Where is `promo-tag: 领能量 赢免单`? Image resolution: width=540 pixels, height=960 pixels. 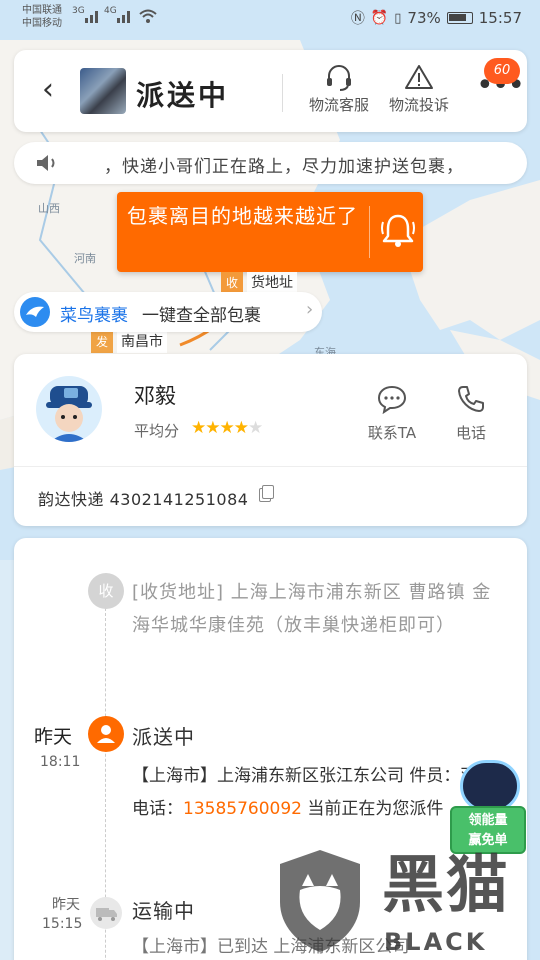
promo-tag: 领能量 赢免单 is located at coordinates (488, 830).